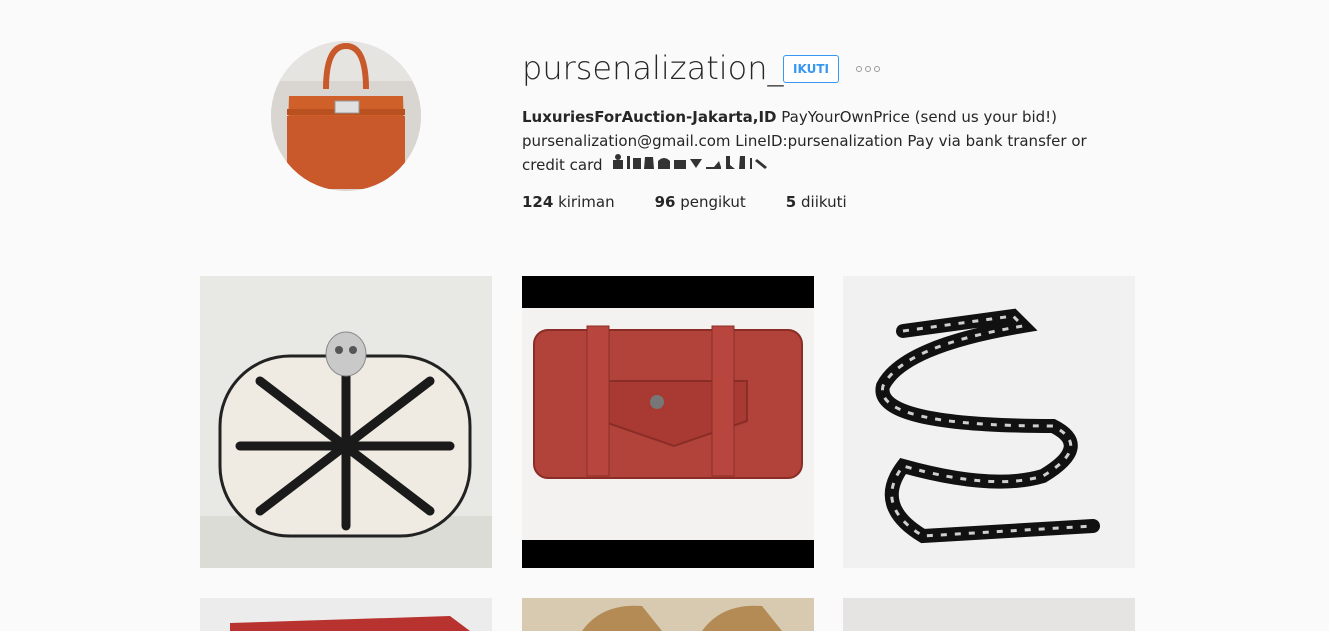 The height and width of the screenshot is (631, 1329). What do you see at coordinates (710, 202) in the screenshot?
I see `stat-followers-label: pengikut` at bounding box center [710, 202].